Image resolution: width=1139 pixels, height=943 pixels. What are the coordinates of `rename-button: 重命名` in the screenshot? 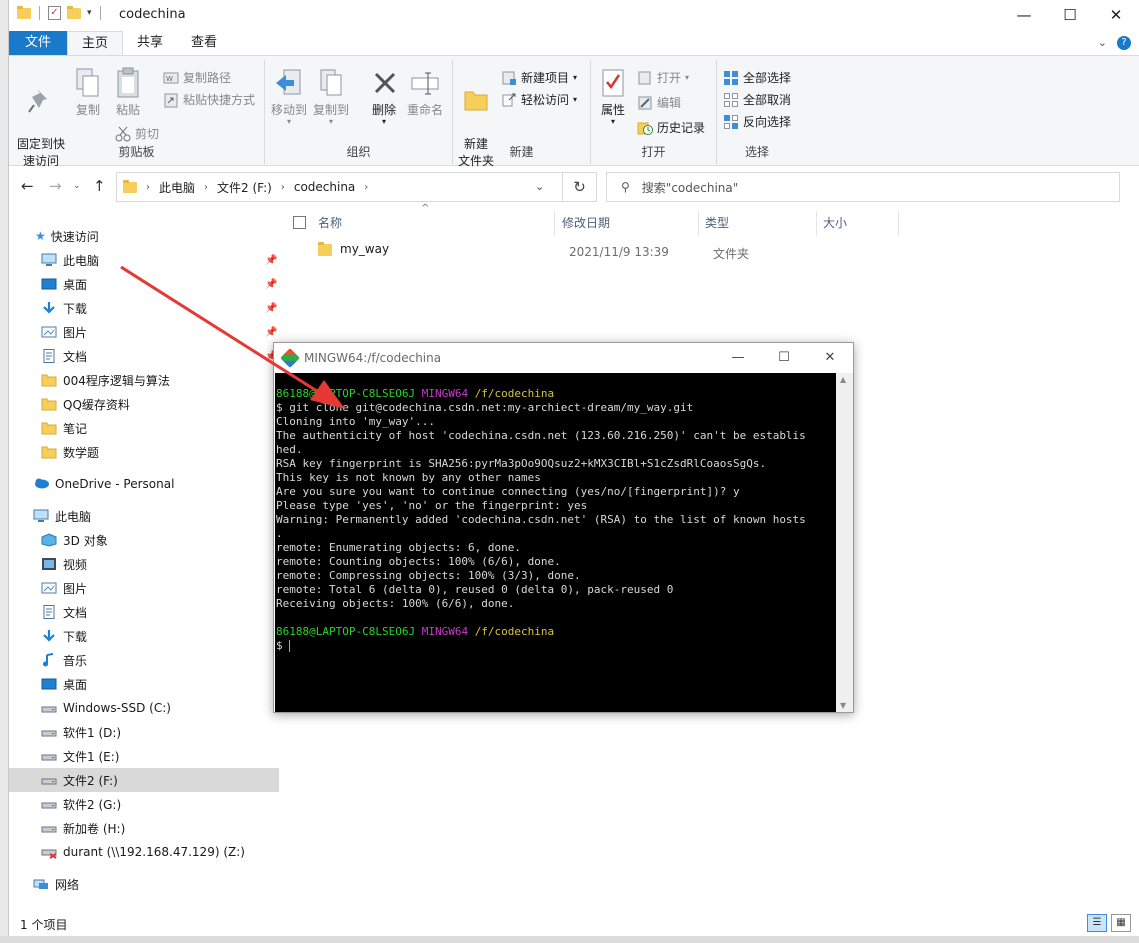 It's located at (425, 92).